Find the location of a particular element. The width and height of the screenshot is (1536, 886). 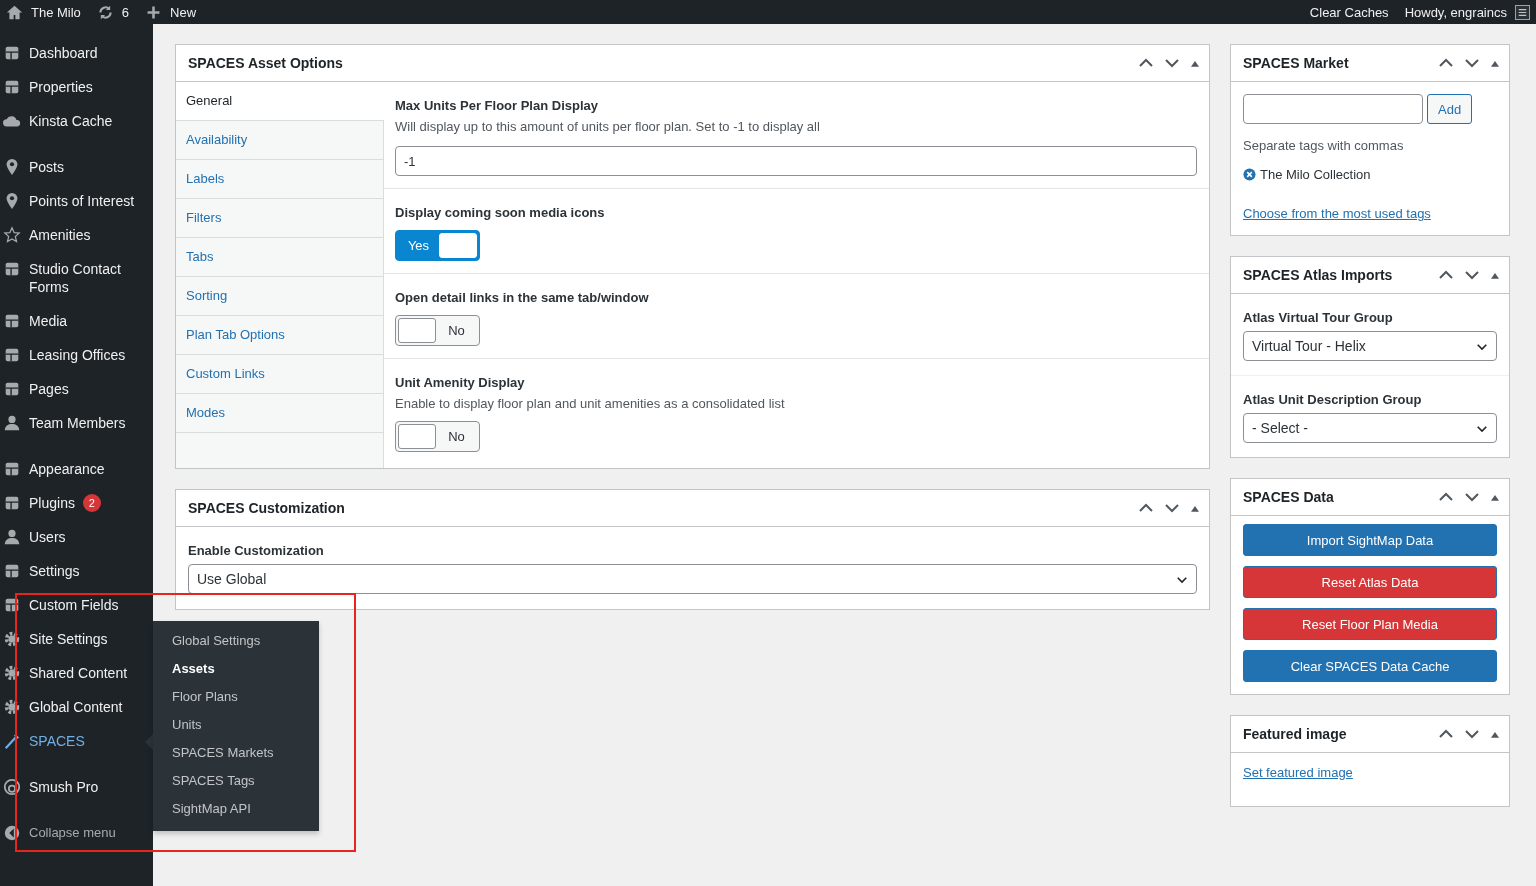

select-dropdown: Use Global is located at coordinates (692, 579).